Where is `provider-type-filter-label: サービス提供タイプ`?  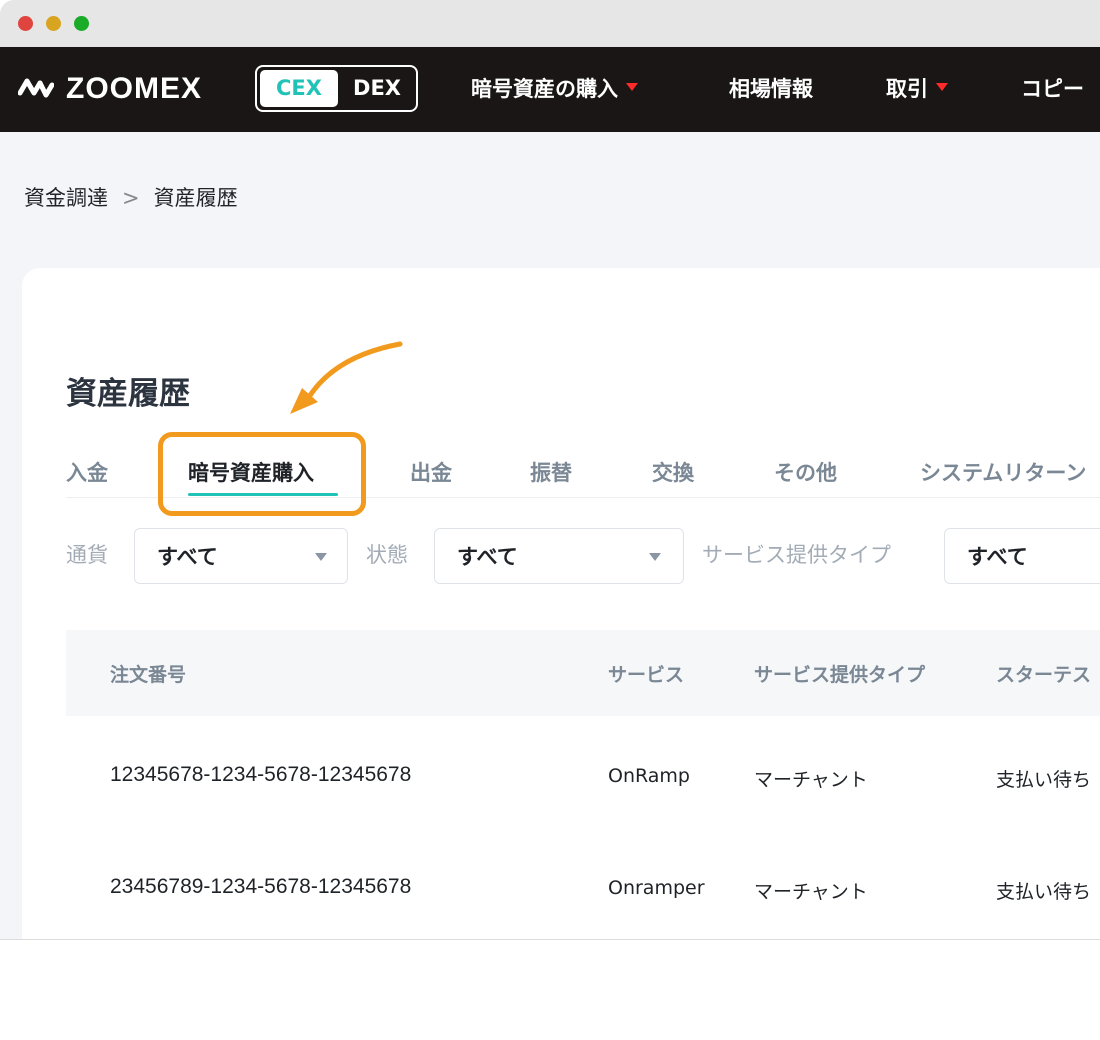
provider-type-filter-label: サービス提供タイプ is located at coordinates (796, 555).